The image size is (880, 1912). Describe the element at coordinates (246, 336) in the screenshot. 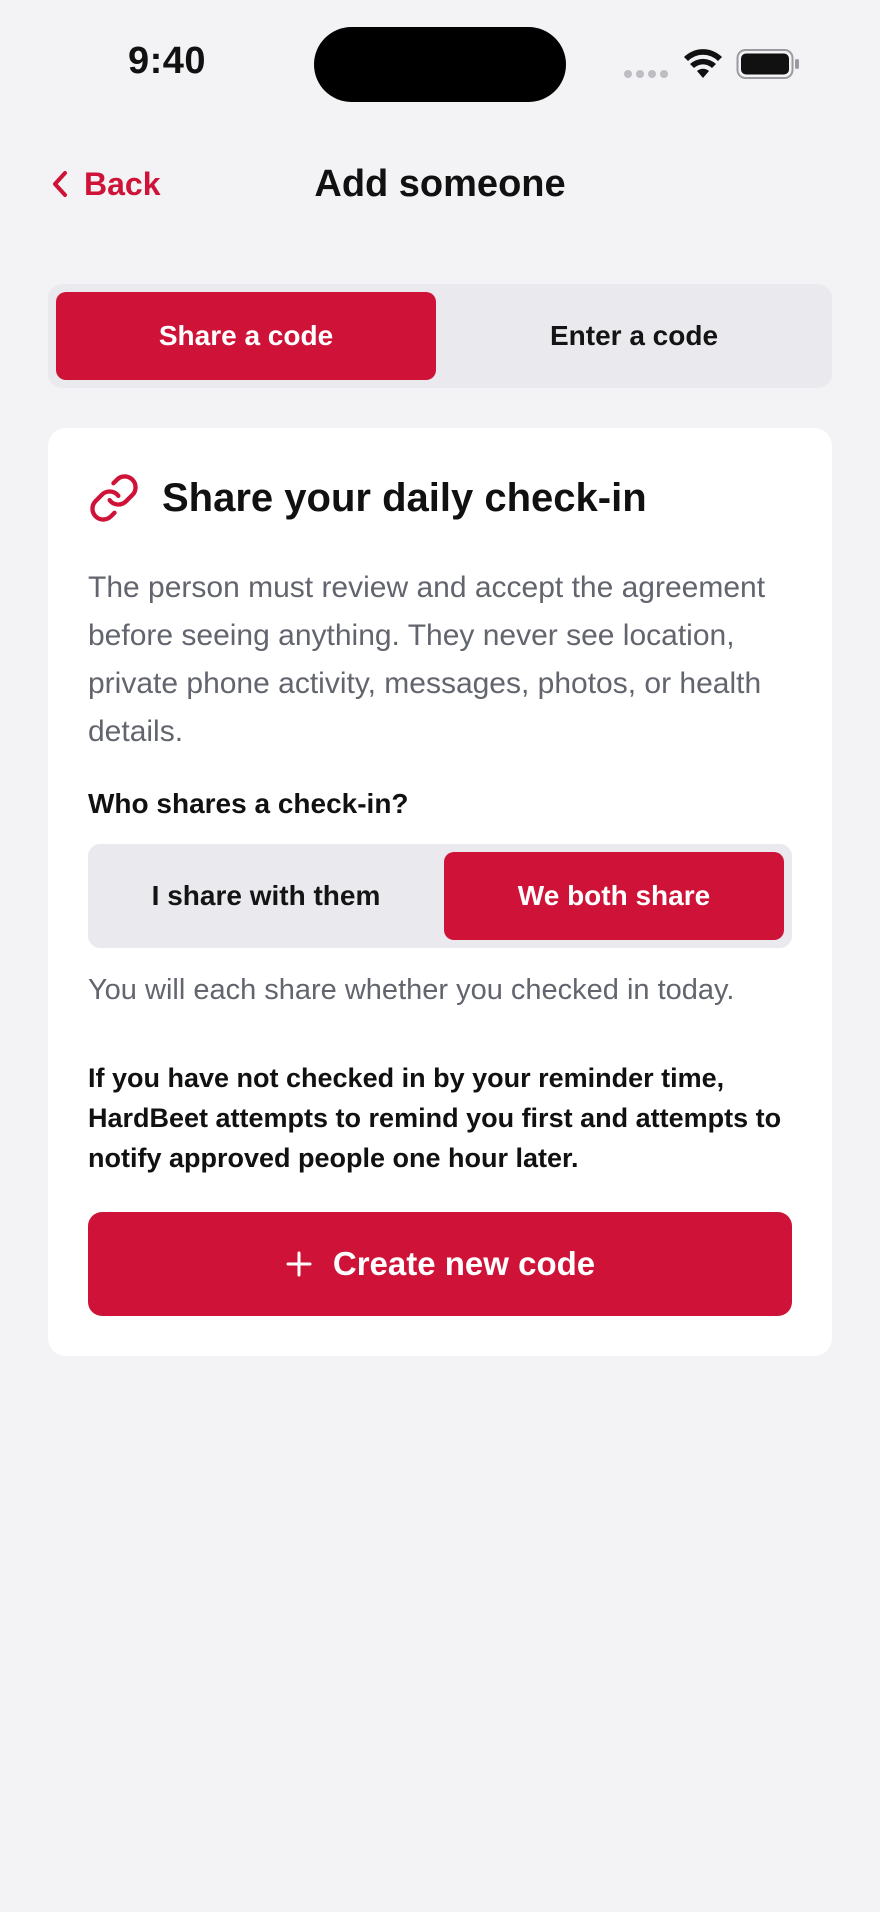

I see `tab-share-a-code: Share a code` at that location.